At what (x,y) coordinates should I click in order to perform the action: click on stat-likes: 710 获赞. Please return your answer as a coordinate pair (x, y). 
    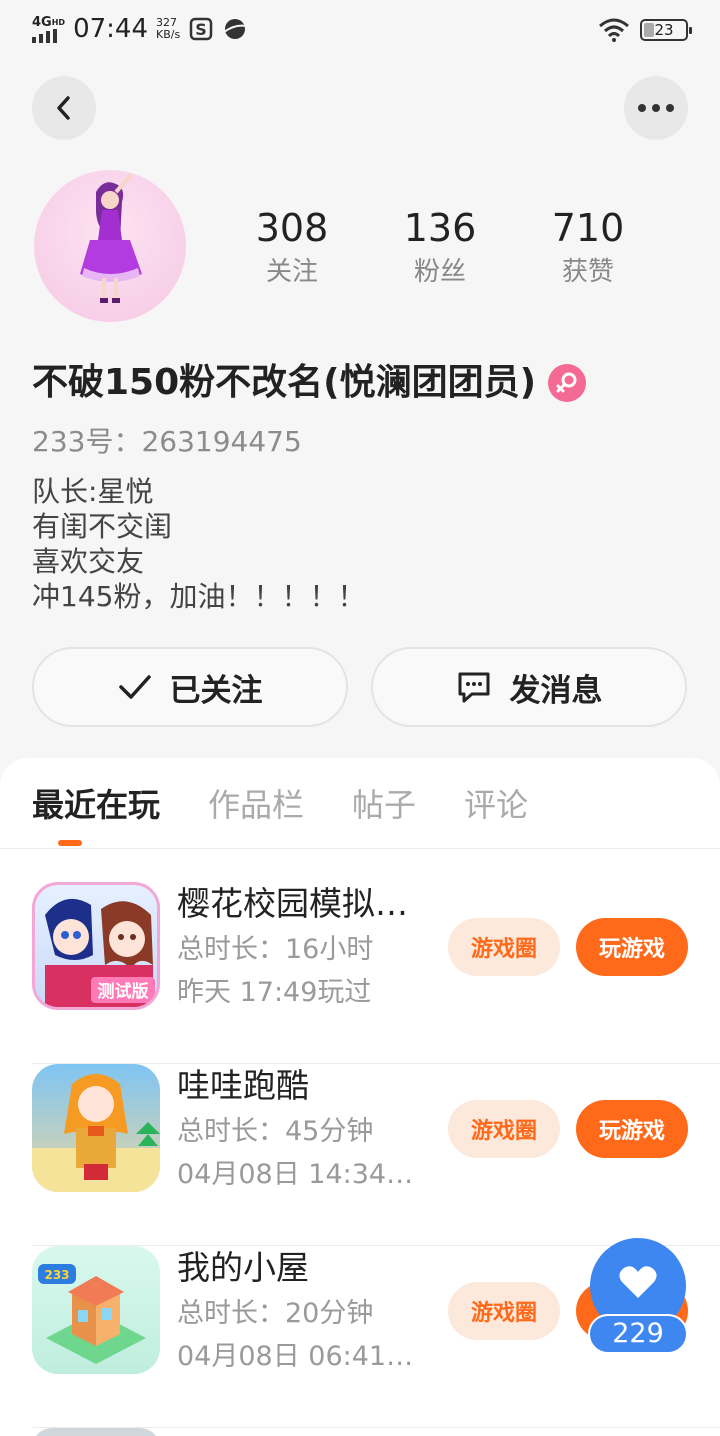
    Looking at the image, I should click on (588, 248).